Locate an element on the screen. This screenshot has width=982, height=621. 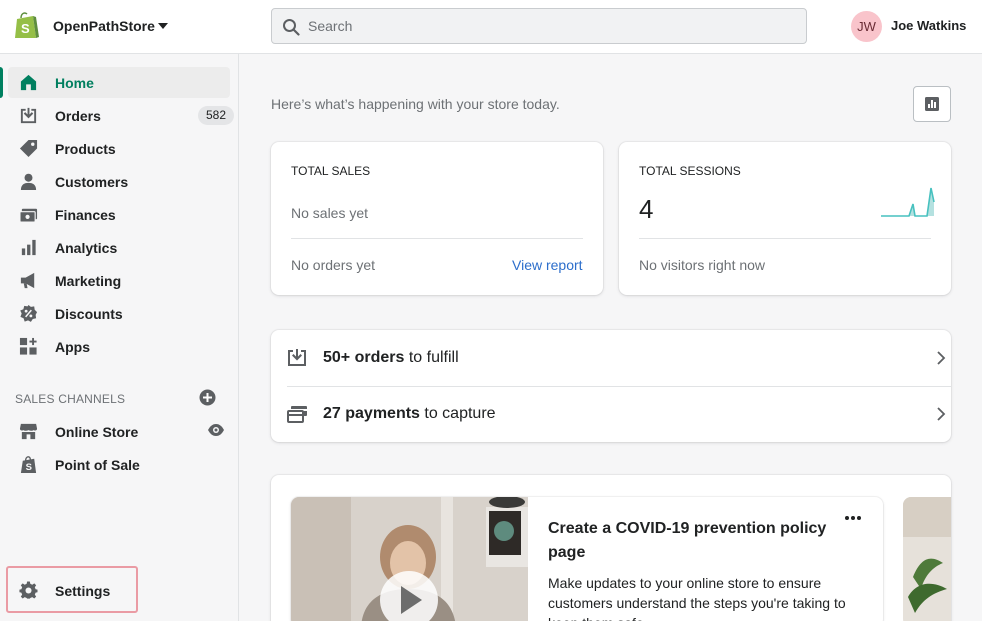
add-sales-channel-icon is located at coordinates (207, 397).